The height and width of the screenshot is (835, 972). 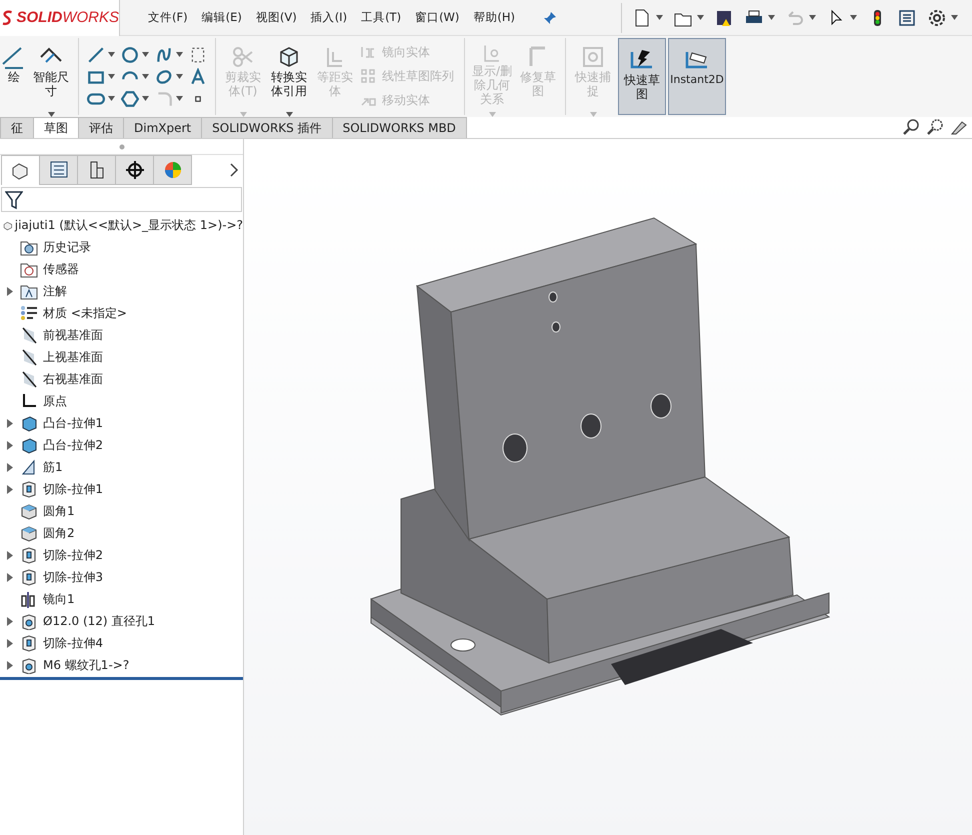 What do you see at coordinates (907, 18) in the screenshot?
I see `options-list-icon` at bounding box center [907, 18].